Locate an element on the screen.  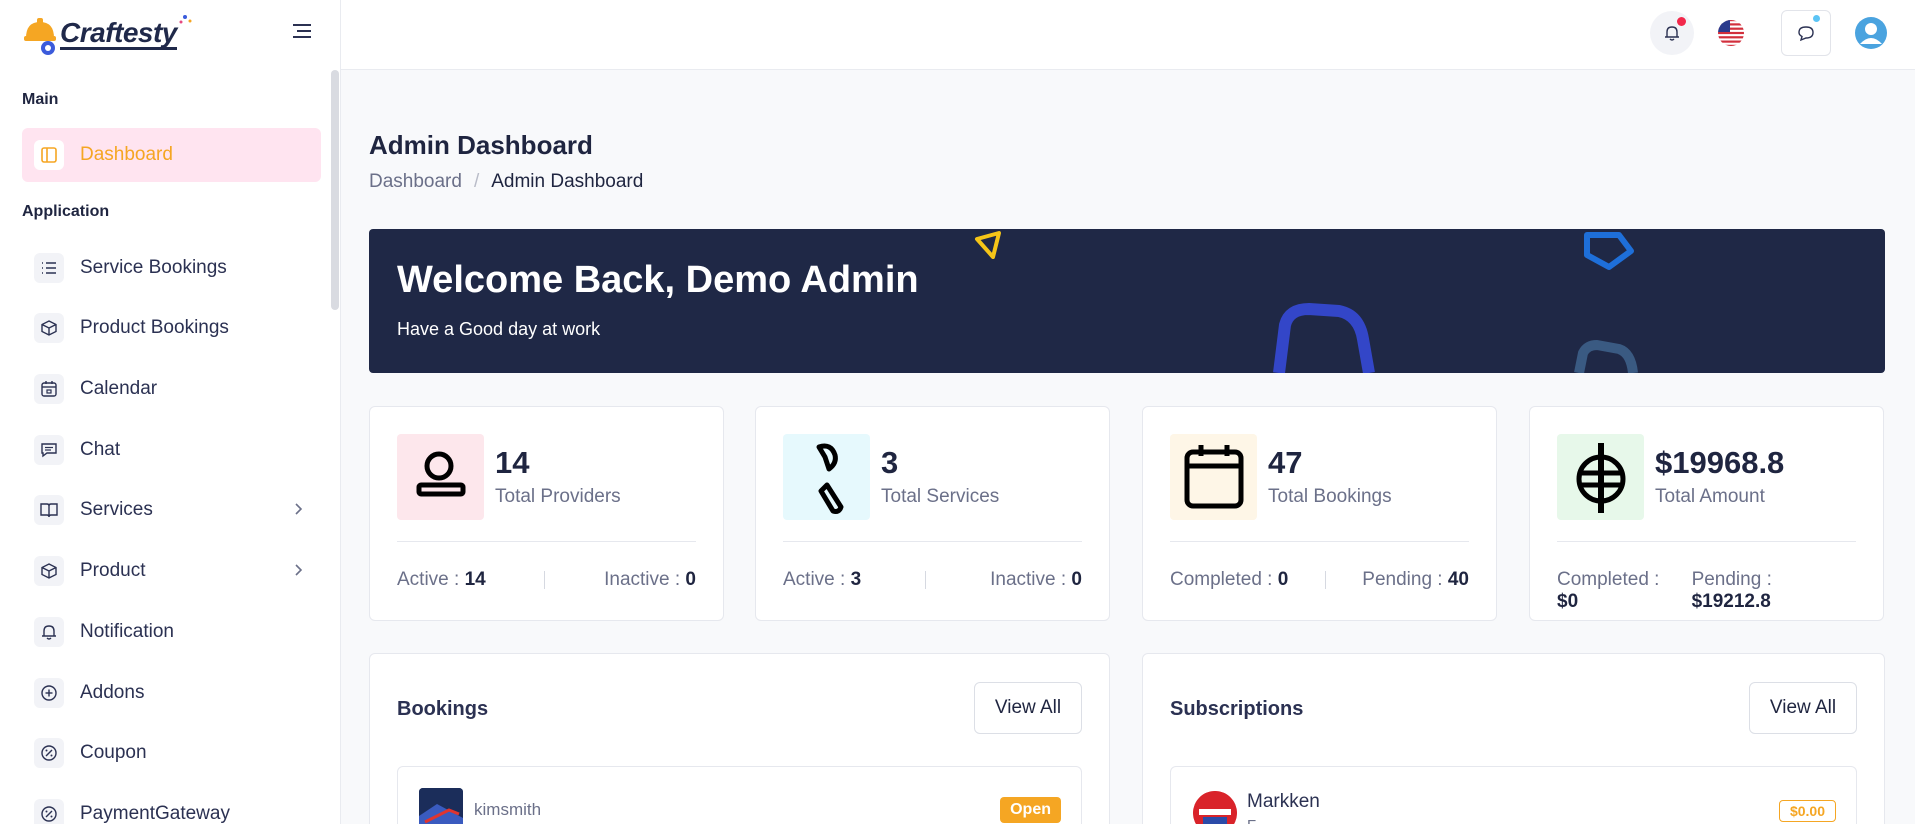
notification-bell-button is located at coordinates (1672, 33).